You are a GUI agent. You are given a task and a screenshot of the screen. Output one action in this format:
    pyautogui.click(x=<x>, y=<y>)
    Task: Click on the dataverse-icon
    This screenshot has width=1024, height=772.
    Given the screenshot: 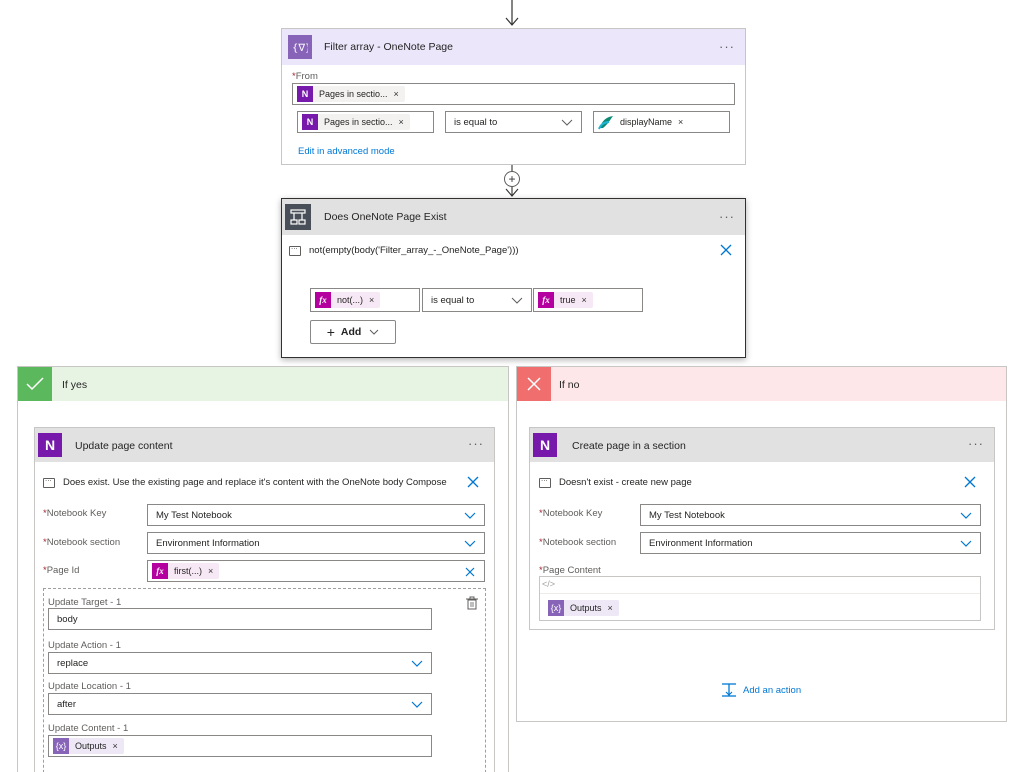 What is the action you would take?
    pyautogui.click(x=605, y=123)
    